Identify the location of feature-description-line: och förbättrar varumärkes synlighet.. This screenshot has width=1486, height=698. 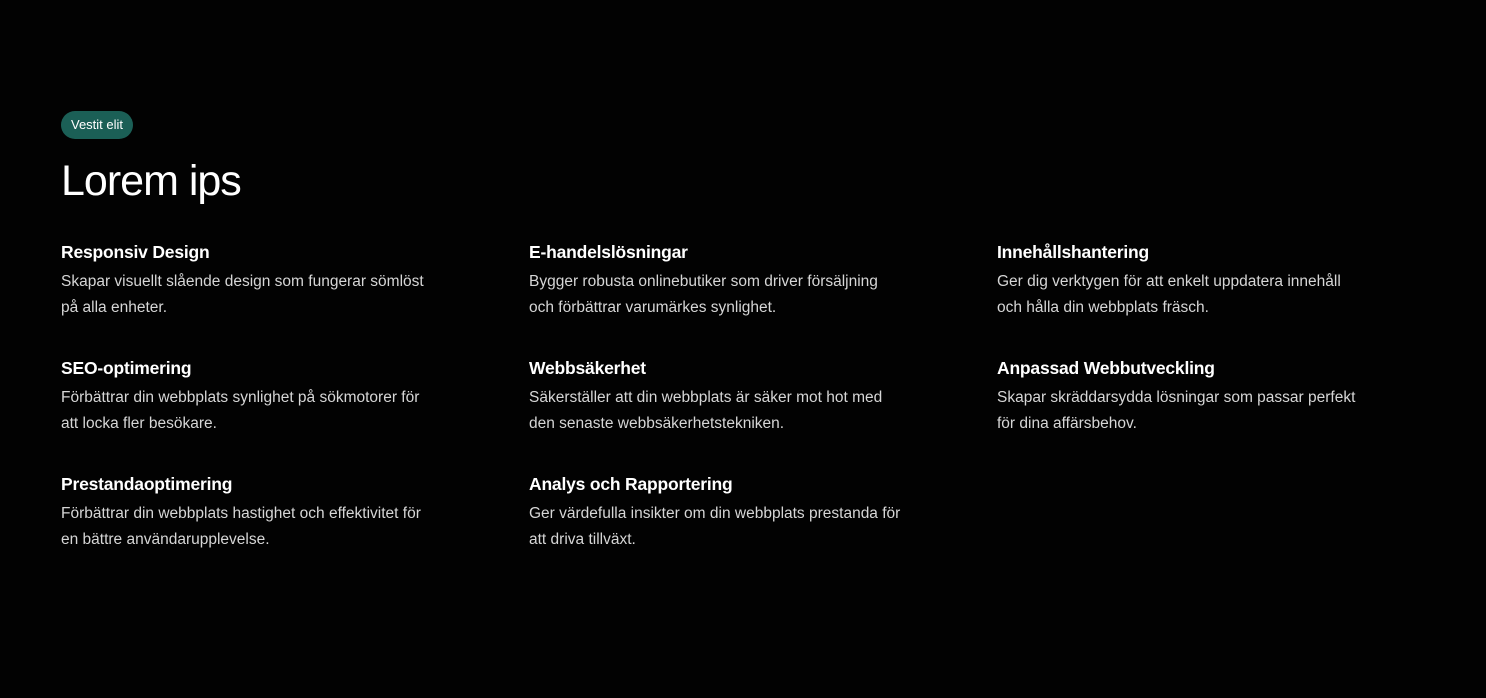
(653, 307).